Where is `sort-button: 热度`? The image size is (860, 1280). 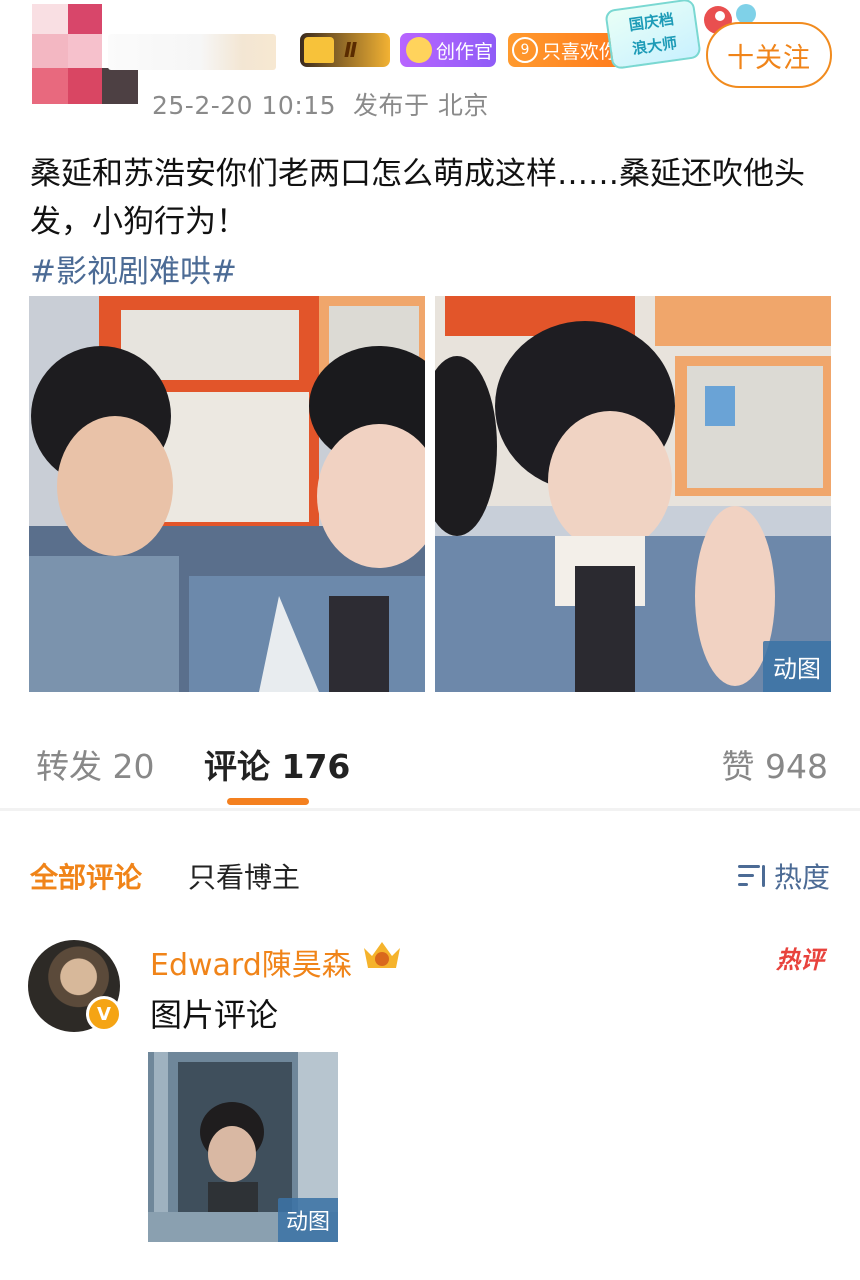 sort-button: 热度 is located at coordinates (783, 876).